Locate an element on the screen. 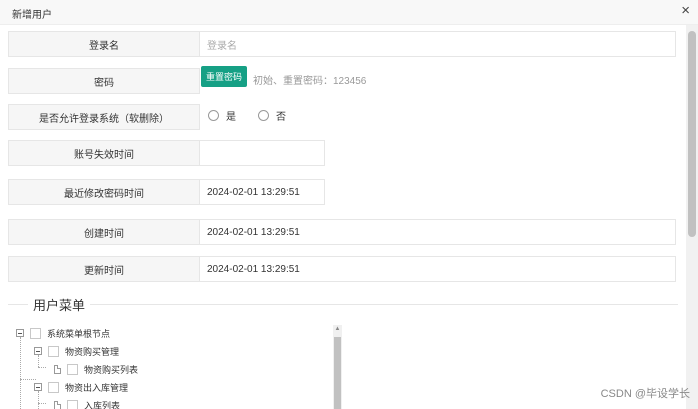 The width and height of the screenshot is (698, 409). tree-scrollbar: ▲ is located at coordinates (337, 367).